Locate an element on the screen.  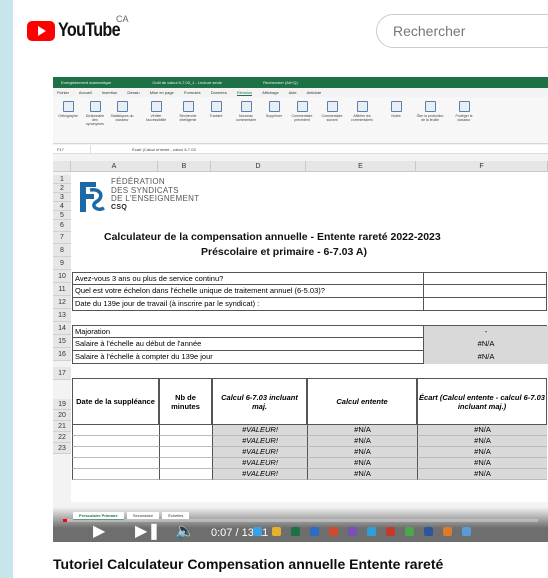
excel-tab: Fichier is located at coordinates (63, 92).